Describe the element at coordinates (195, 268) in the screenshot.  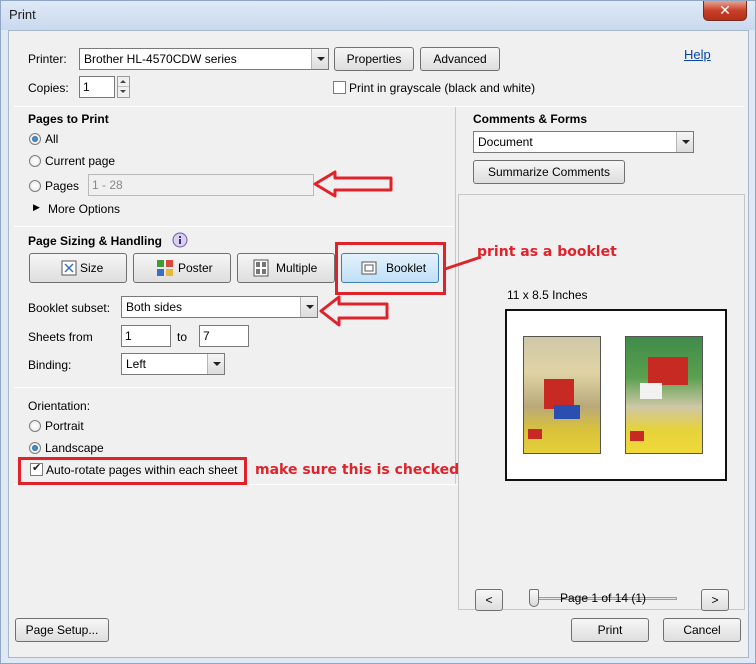
I see `poster-label: Poster` at that location.